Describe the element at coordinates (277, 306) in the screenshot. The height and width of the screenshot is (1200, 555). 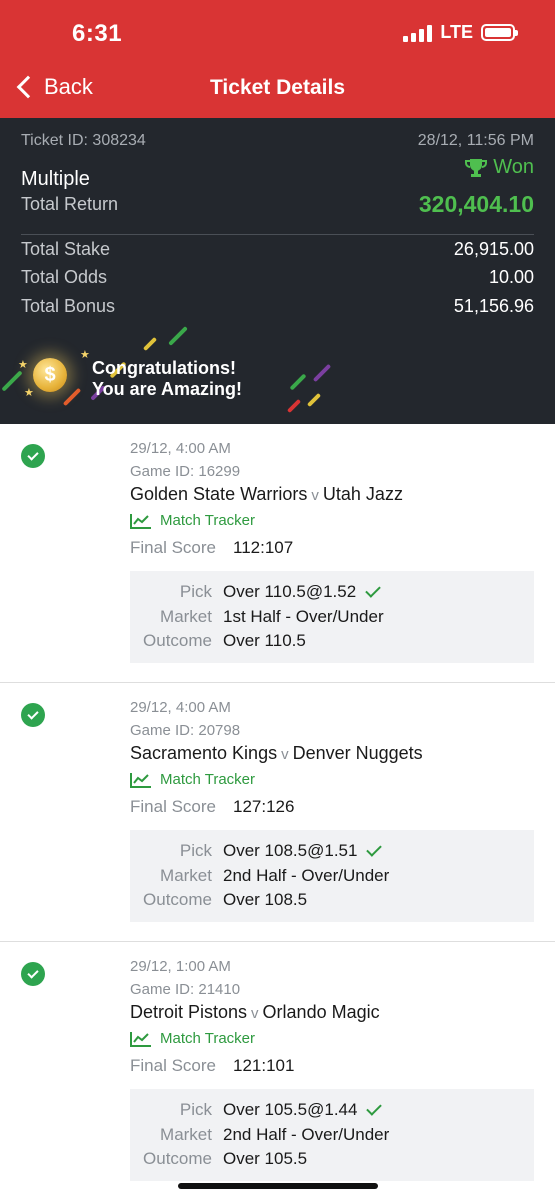
I see `total-bonus-row: Total Bonus 51,156.96` at that location.